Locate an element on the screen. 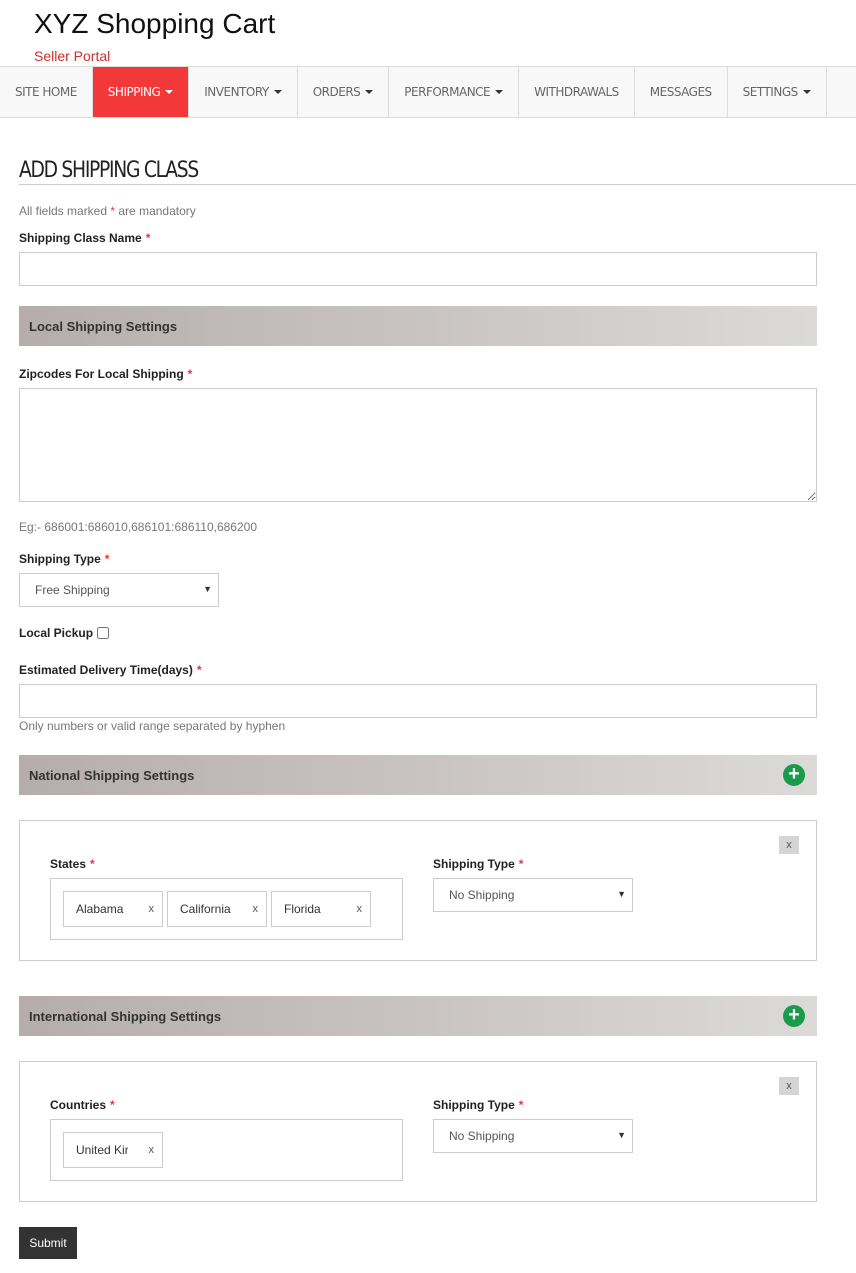 This screenshot has height=1273, width=856. nav-item-site-home: SITE HOME is located at coordinates (46, 92).